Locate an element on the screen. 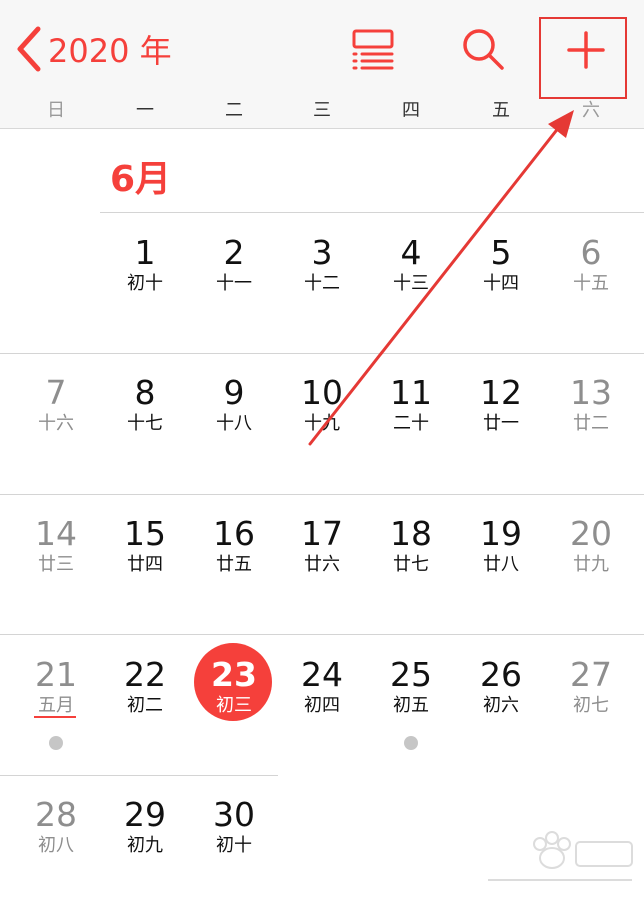  day-number: 30 is located at coordinates (234, 814).